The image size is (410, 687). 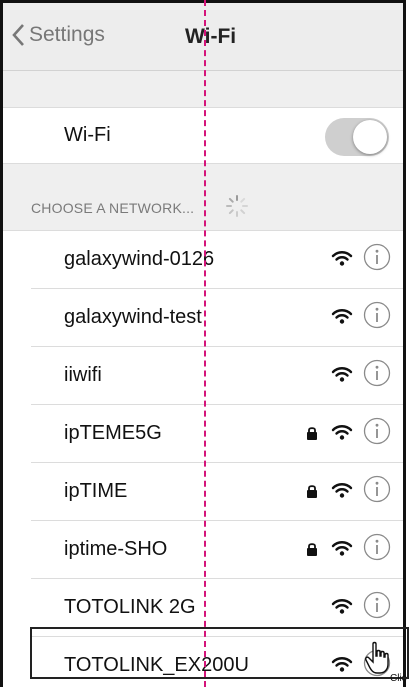 What do you see at coordinates (67, 34) in the screenshot?
I see `back-label: Settings` at bounding box center [67, 34].